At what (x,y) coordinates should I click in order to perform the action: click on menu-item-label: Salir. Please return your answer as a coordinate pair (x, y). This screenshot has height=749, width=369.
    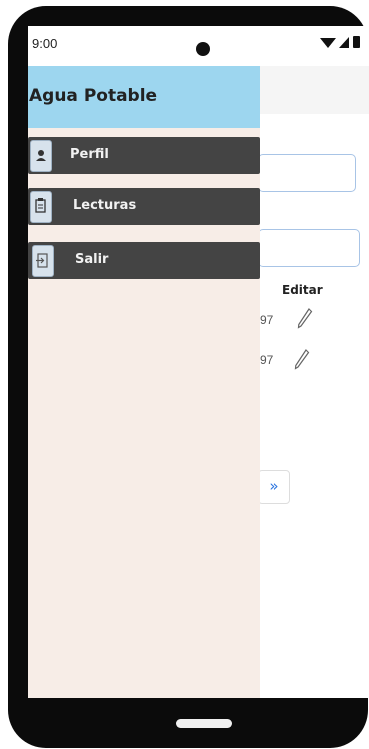
    Looking at the image, I should click on (92, 259).